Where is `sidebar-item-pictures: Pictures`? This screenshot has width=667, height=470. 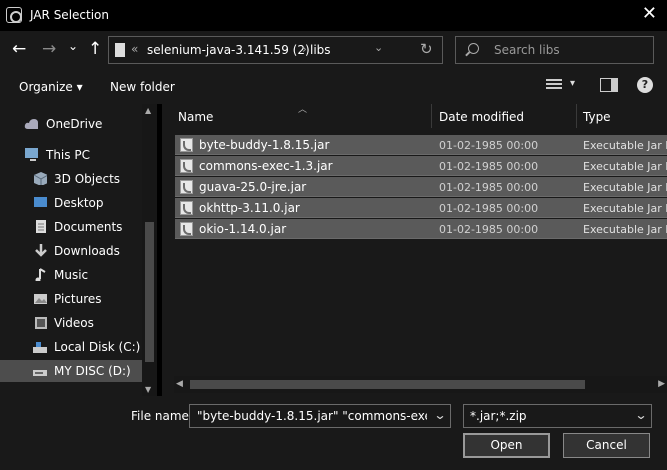 sidebar-item-pictures: Pictures is located at coordinates (78, 299).